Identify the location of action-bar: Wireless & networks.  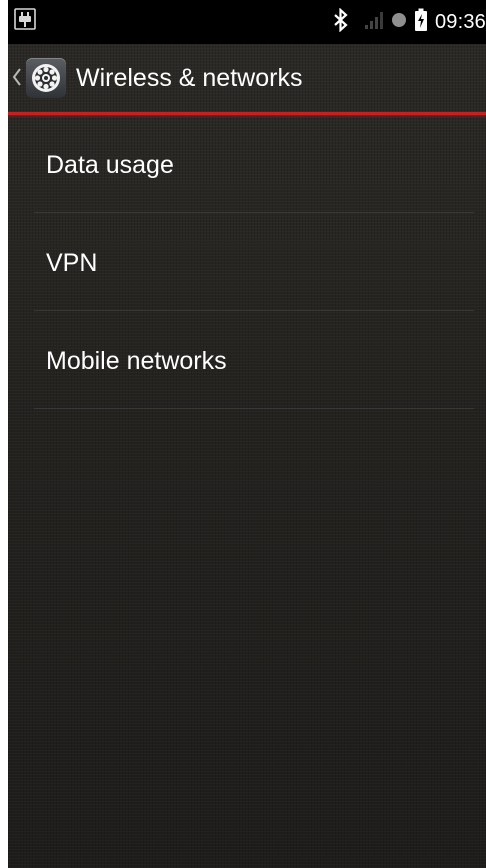
(247, 78).